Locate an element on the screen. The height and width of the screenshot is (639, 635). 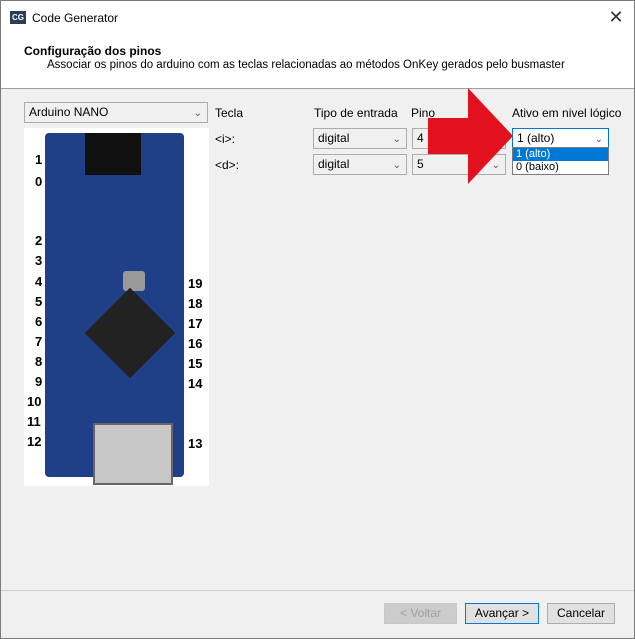
ativo-dropdown-list: 1 (alto) 0 (baixo) is located at coordinates (560, 161).